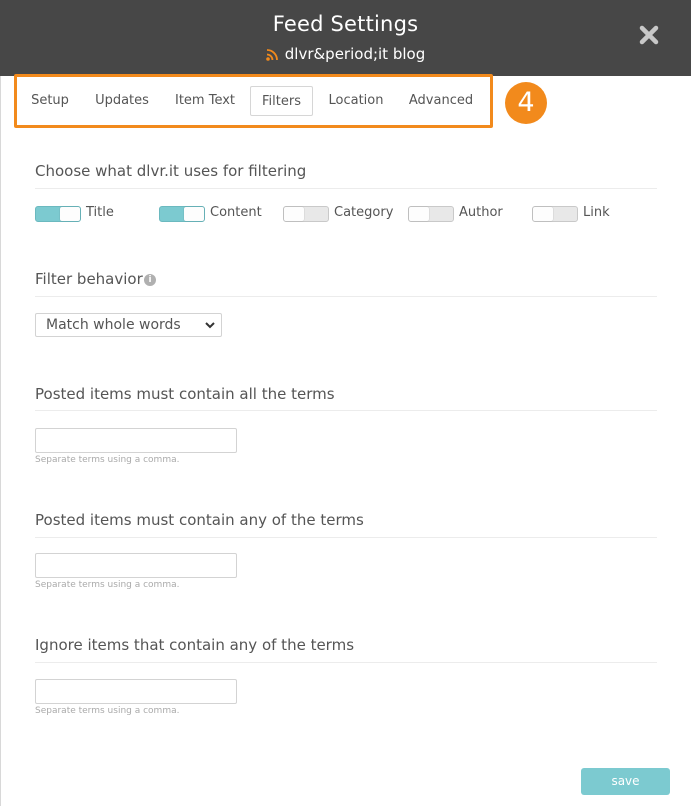 The image size is (691, 806). What do you see at coordinates (58, 214) in the screenshot?
I see `title-toggle` at bounding box center [58, 214].